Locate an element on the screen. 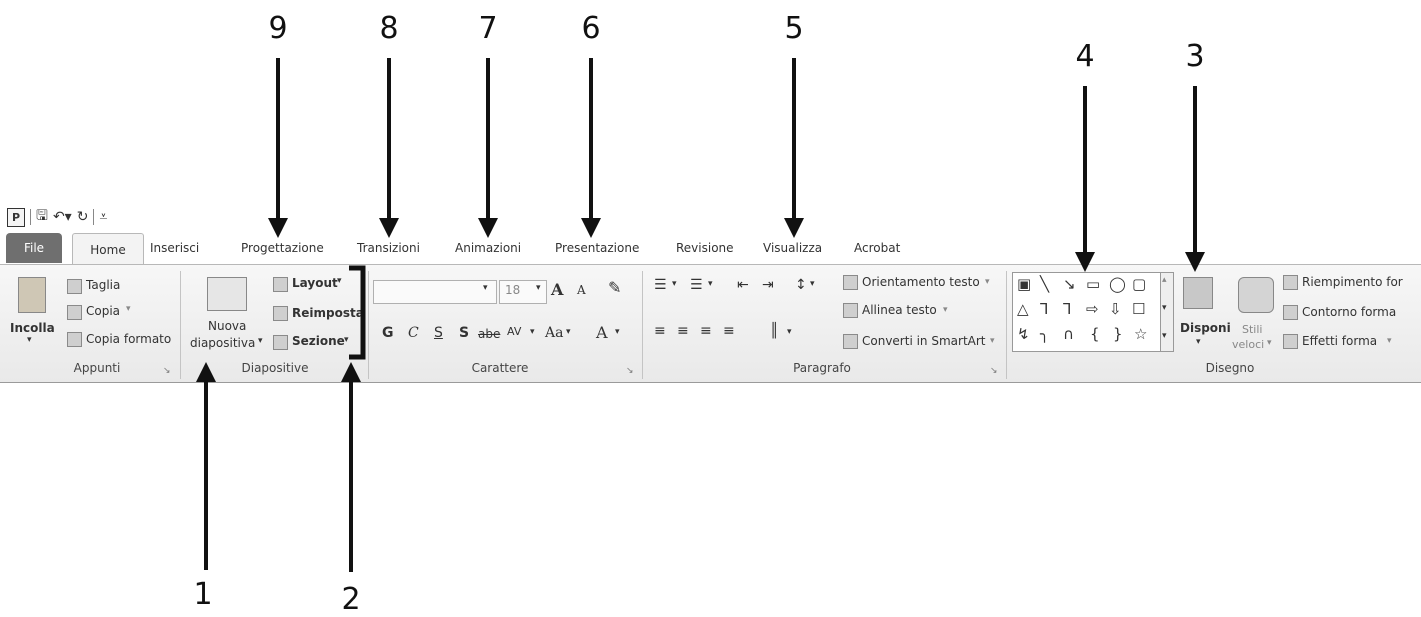  section-bracket is located at coordinates (357, 312).